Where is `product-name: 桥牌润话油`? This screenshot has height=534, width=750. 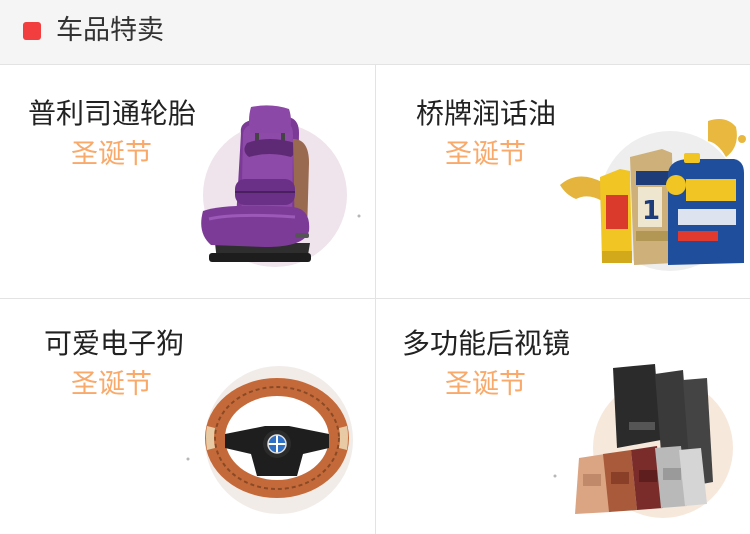 product-name: 桥牌润话油 is located at coordinates (486, 113).